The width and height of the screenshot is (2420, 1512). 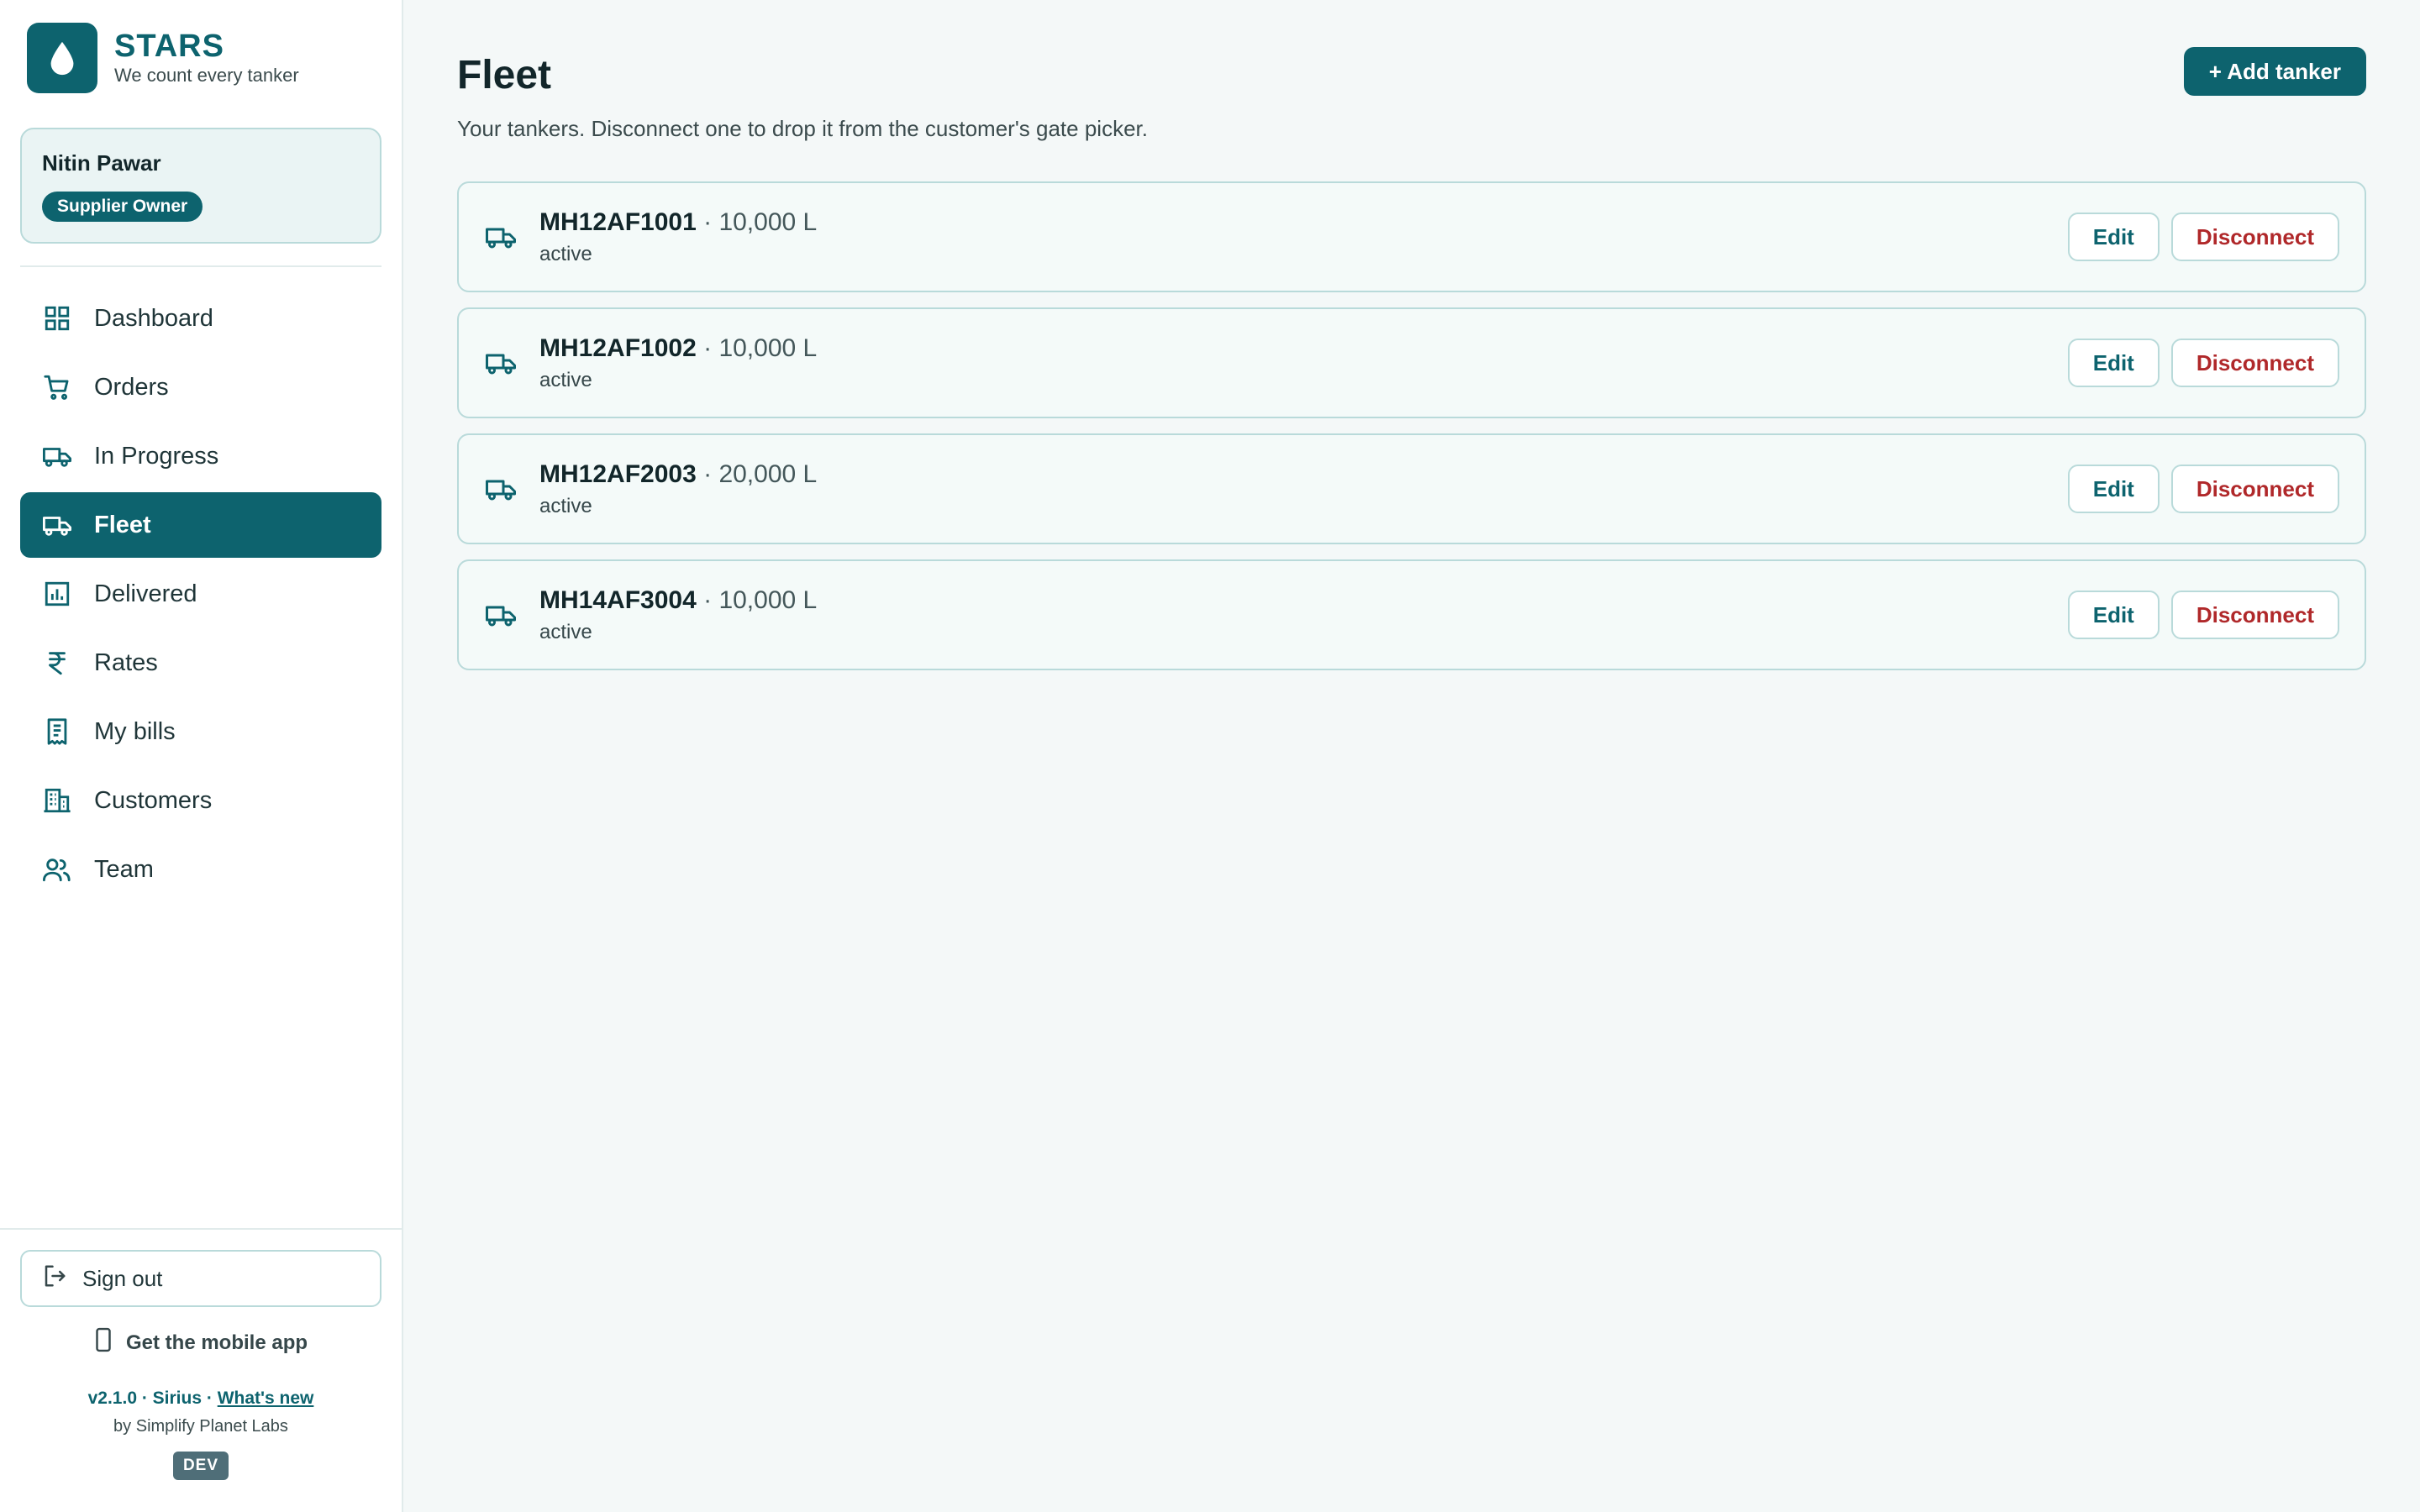 What do you see at coordinates (200, 731) in the screenshot?
I see `sidebar-item-my-bills: My bills` at bounding box center [200, 731].